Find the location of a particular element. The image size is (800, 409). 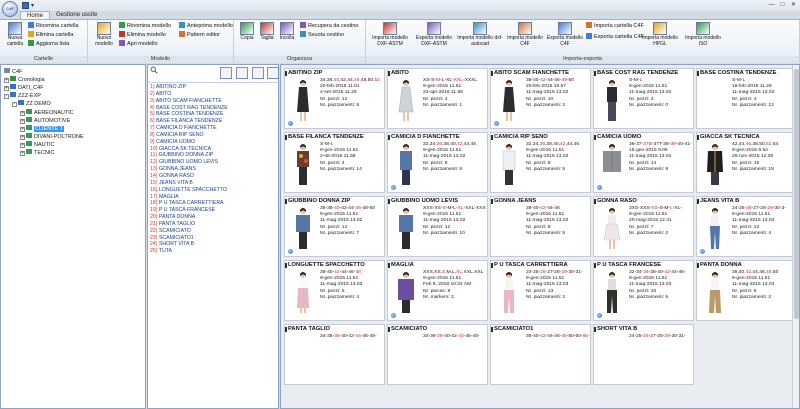

model-list-item: 4) BASE COST RAG TENDENZE is located at coordinates (213, 108).